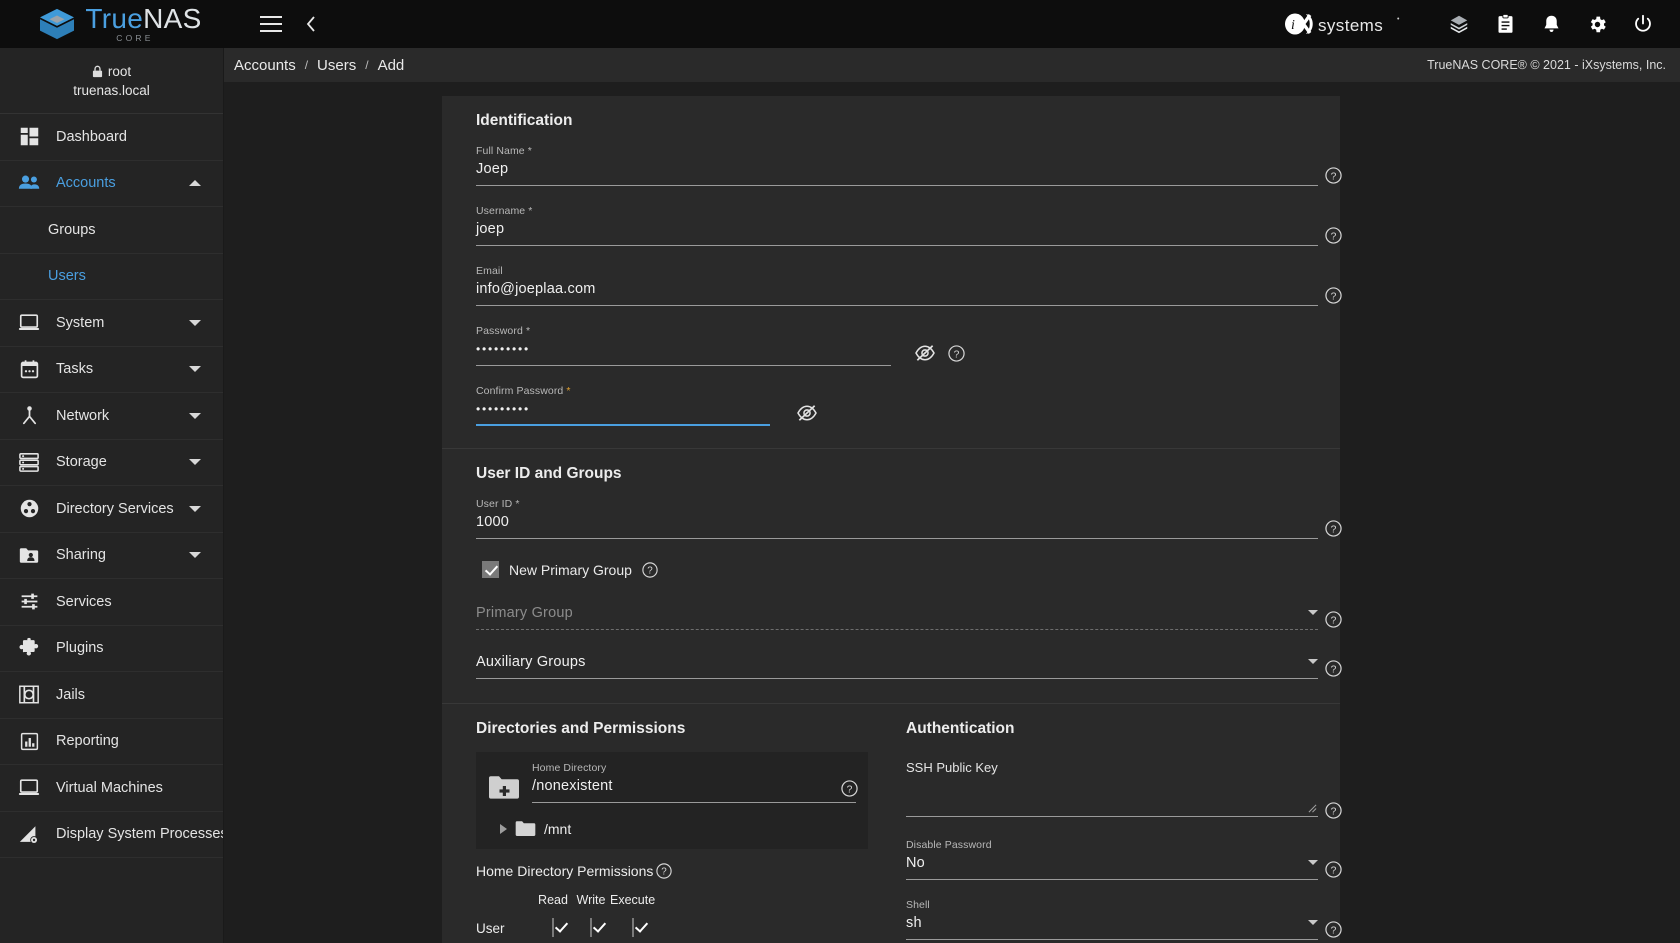  I want to click on brand-logo-area: TrueNAS CORE, so click(120, 24).